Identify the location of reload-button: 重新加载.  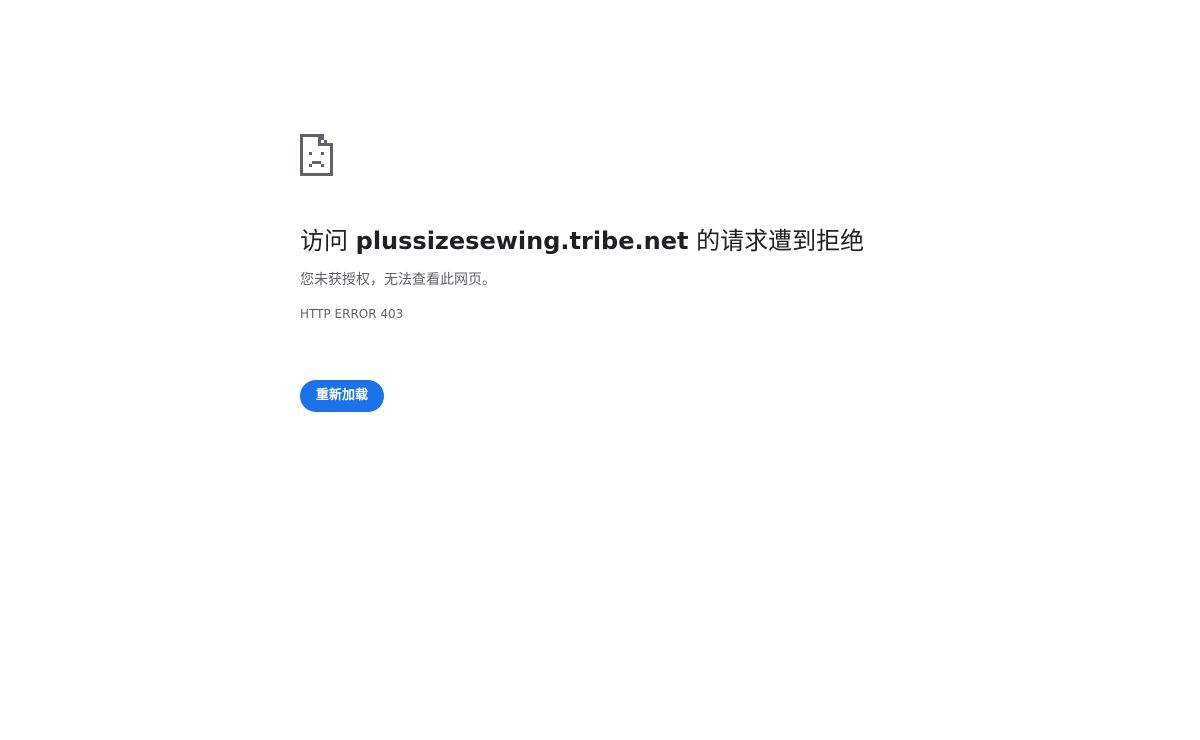
(342, 396).